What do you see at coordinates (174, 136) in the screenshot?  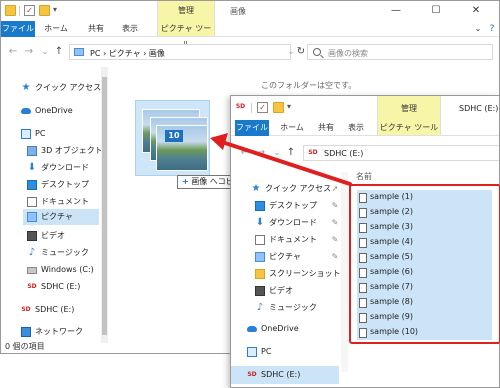 I see `drag-count-badge: 10` at bounding box center [174, 136].